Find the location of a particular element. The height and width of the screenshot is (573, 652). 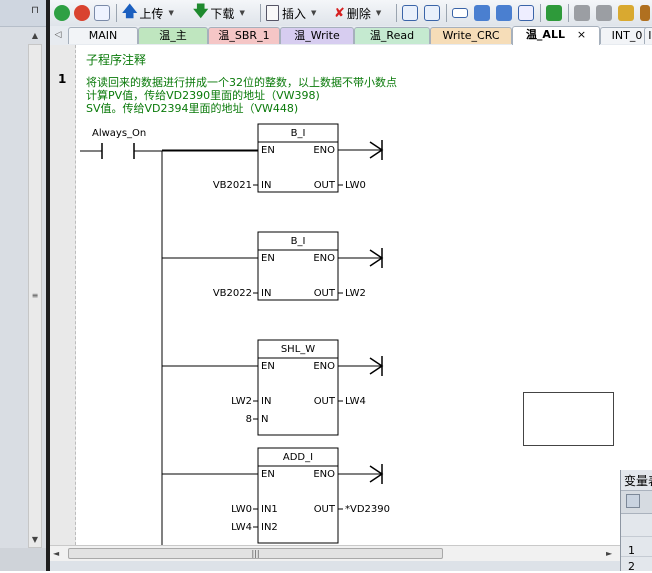

run-icon is located at coordinates (62, 13).